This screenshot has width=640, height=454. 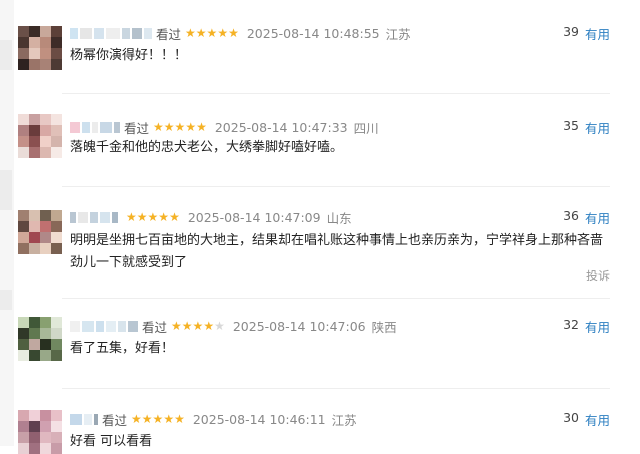 What do you see at coordinates (598, 275) in the screenshot?
I see `report-button: 投诉` at bounding box center [598, 275].